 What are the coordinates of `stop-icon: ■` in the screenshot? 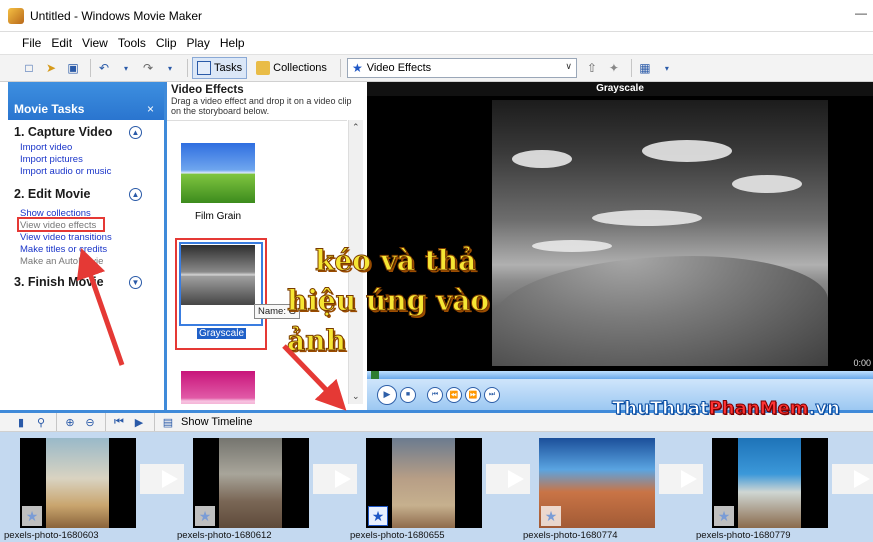 It's located at (408, 394).